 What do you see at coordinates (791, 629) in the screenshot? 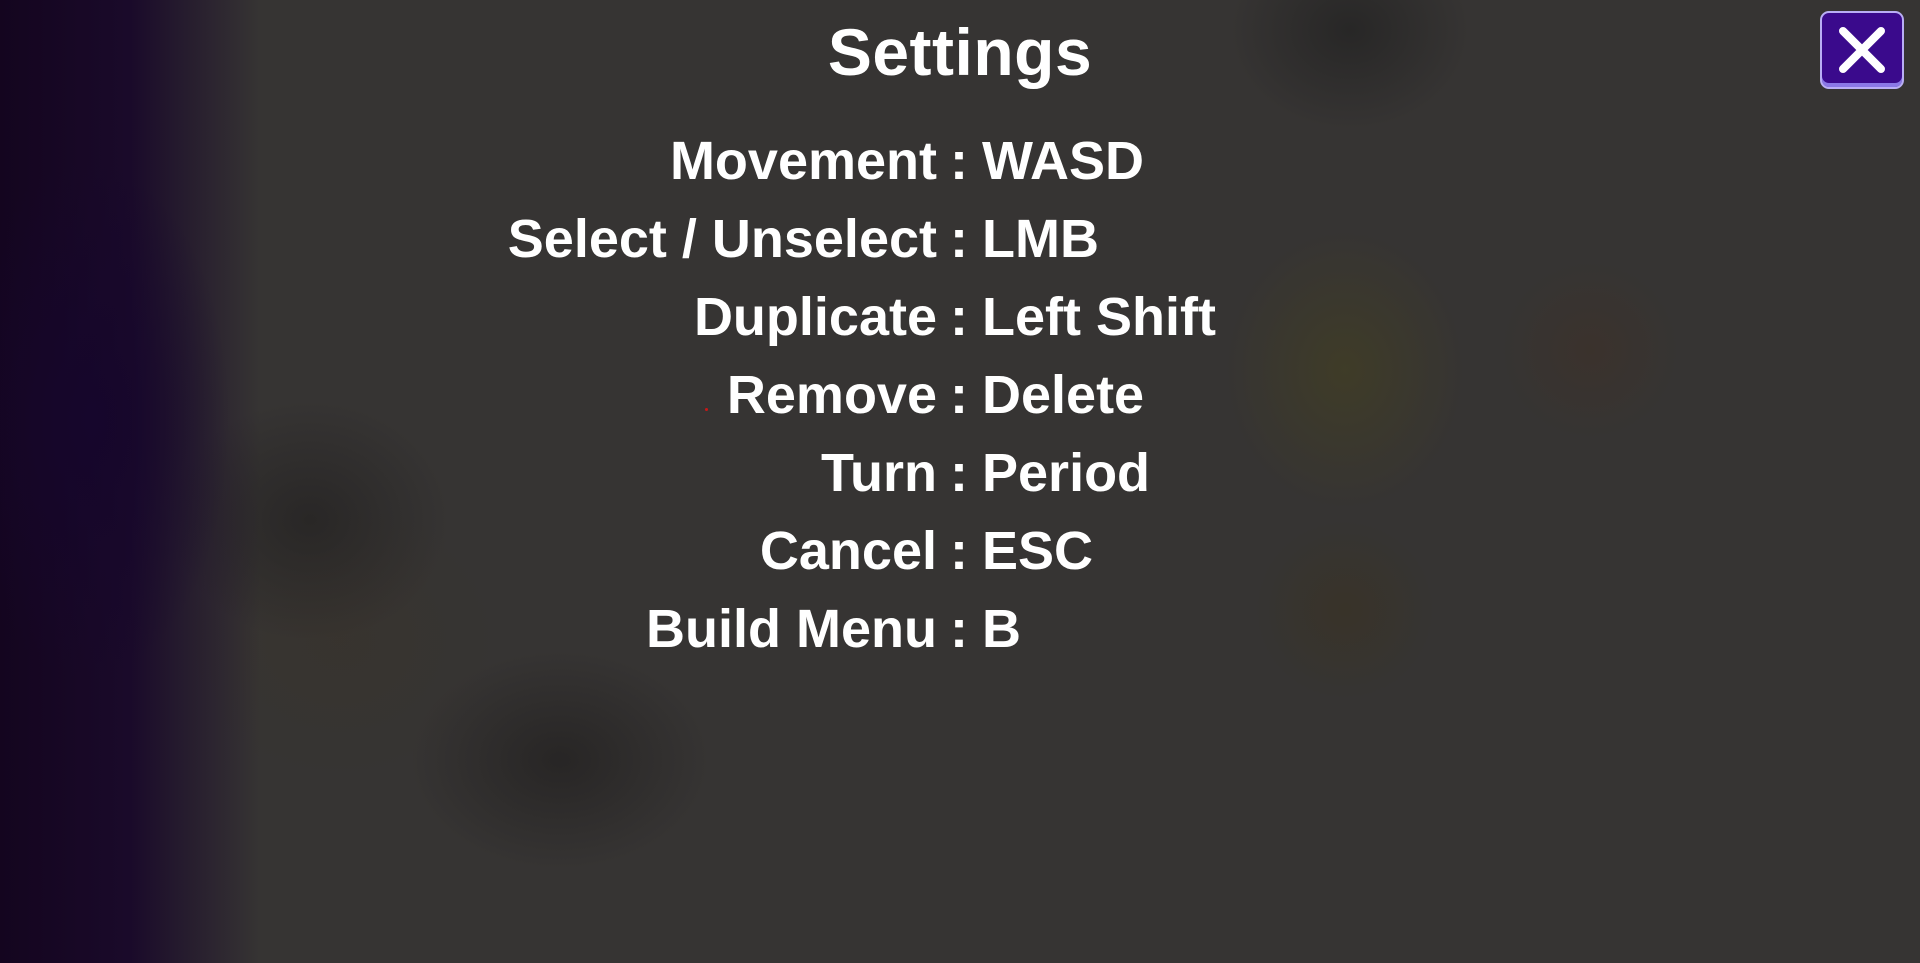
I see `action-label: Build Menu` at bounding box center [791, 629].